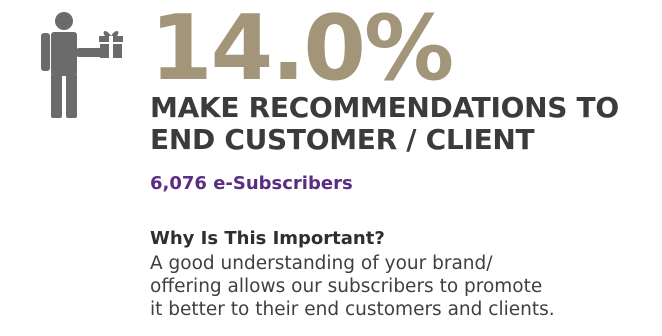 The width and height of the screenshot is (662, 336). Describe the element at coordinates (384, 107) in the screenshot. I see `headline-line-1: MAKE RECOMMENDATIONS TO` at that location.